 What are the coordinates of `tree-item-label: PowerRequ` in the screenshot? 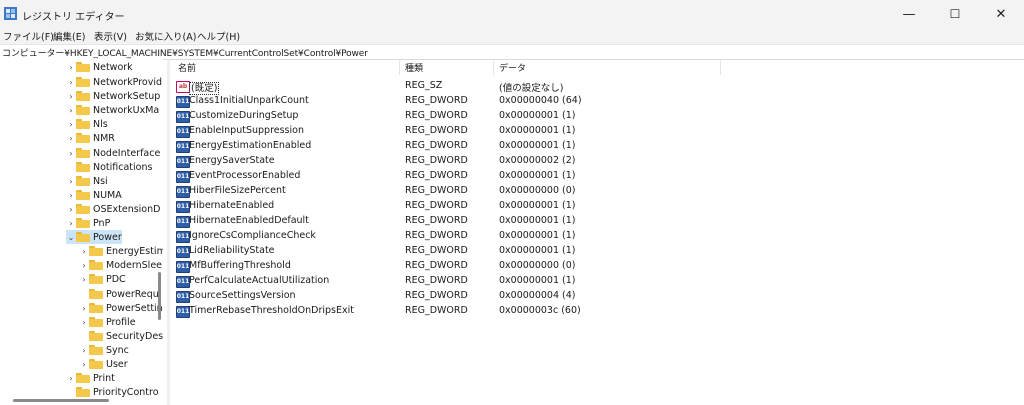 It's located at (132, 294).